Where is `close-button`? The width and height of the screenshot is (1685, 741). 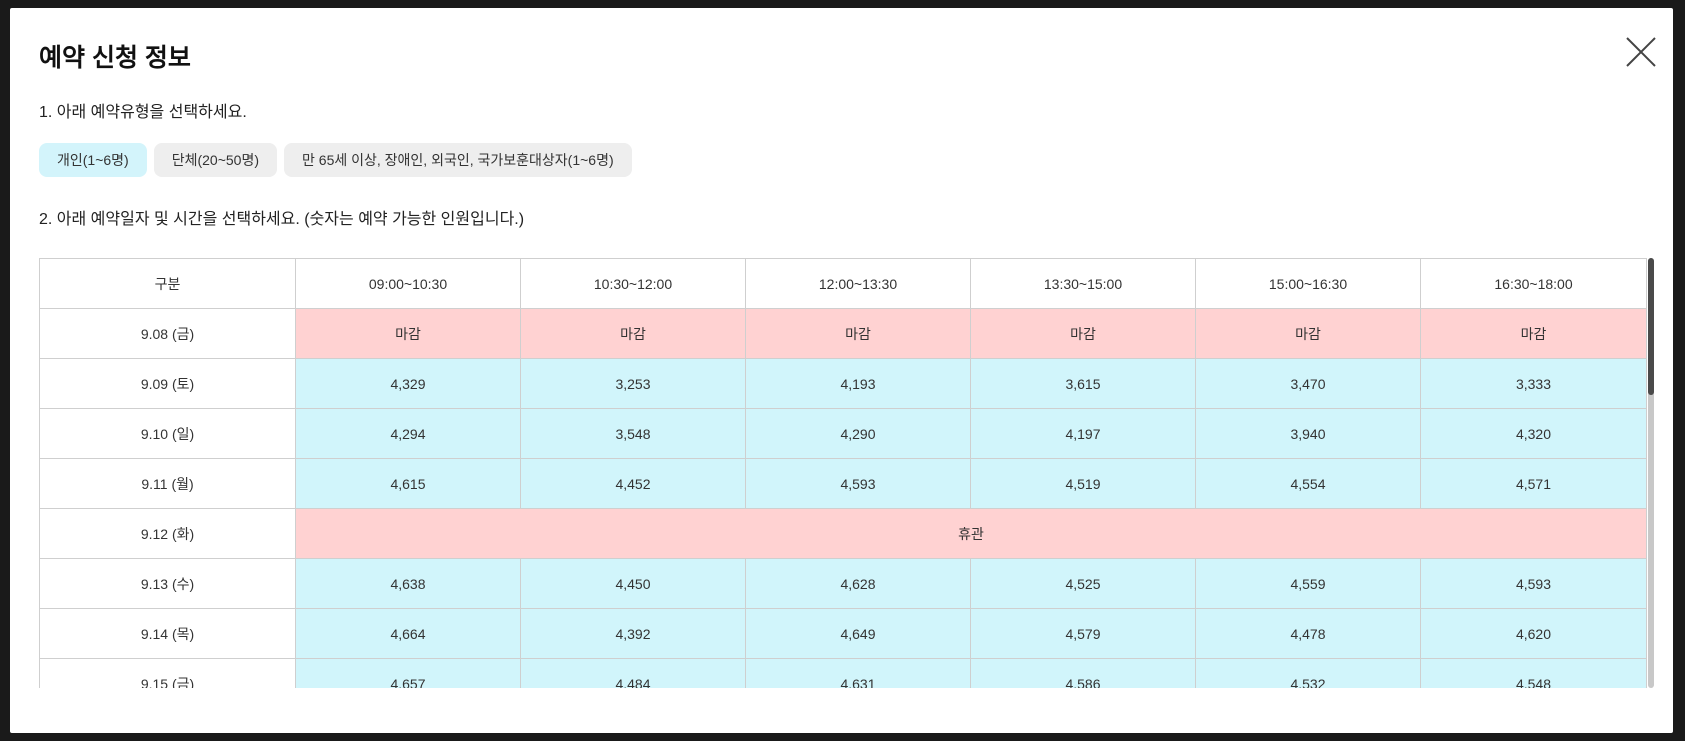
close-button is located at coordinates (1641, 52).